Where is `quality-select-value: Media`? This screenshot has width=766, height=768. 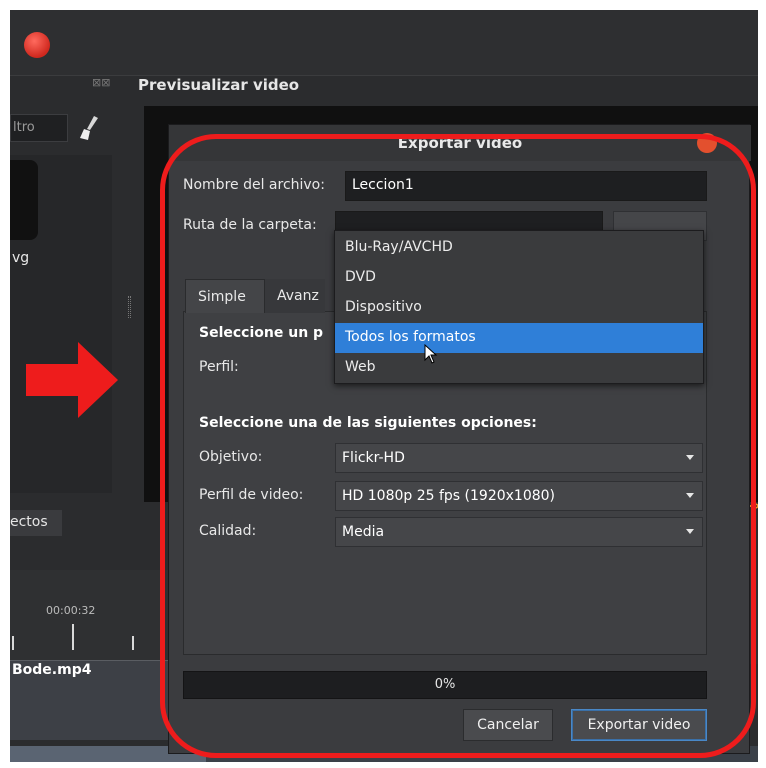
quality-select-value: Media is located at coordinates (363, 532).